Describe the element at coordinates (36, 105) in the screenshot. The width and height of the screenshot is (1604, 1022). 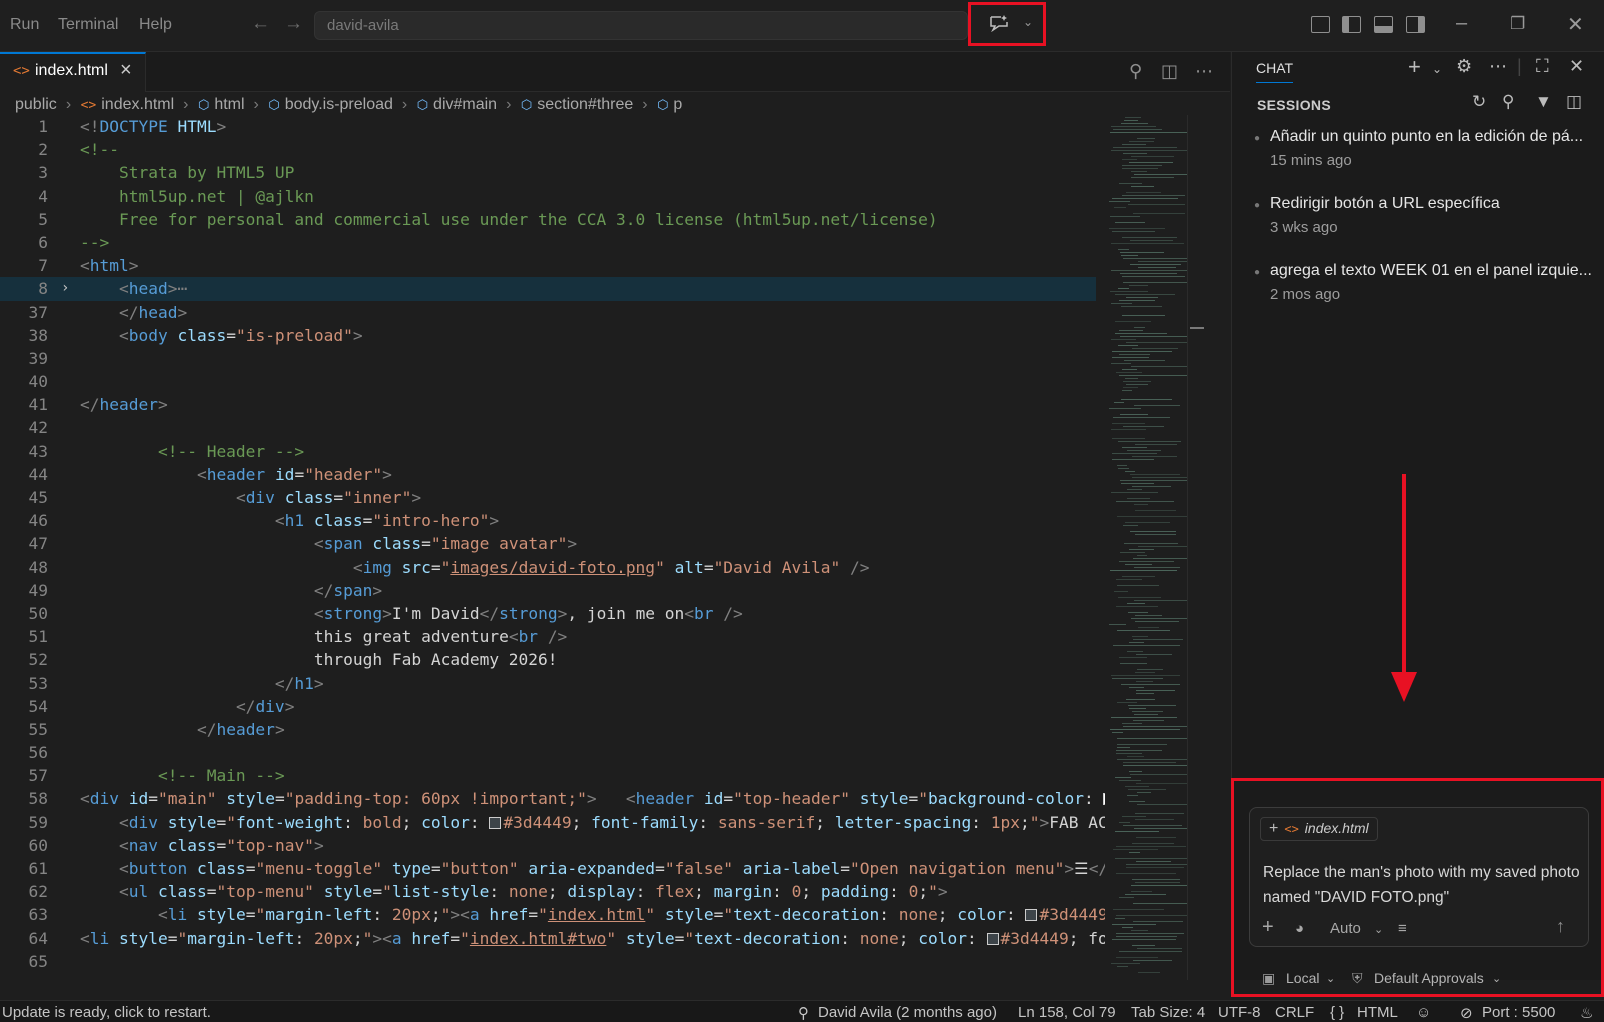
I see `breadcrumb-item: public` at that location.